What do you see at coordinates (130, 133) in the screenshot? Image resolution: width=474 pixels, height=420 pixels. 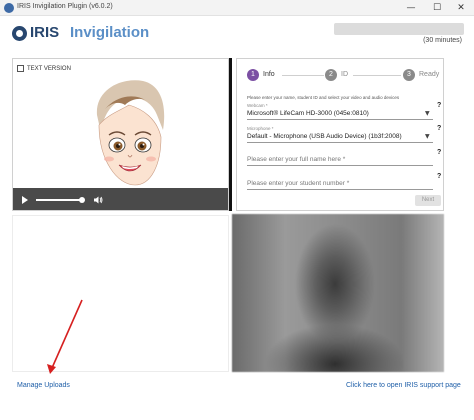 I see `cartoon-avatar-image` at bounding box center [130, 133].